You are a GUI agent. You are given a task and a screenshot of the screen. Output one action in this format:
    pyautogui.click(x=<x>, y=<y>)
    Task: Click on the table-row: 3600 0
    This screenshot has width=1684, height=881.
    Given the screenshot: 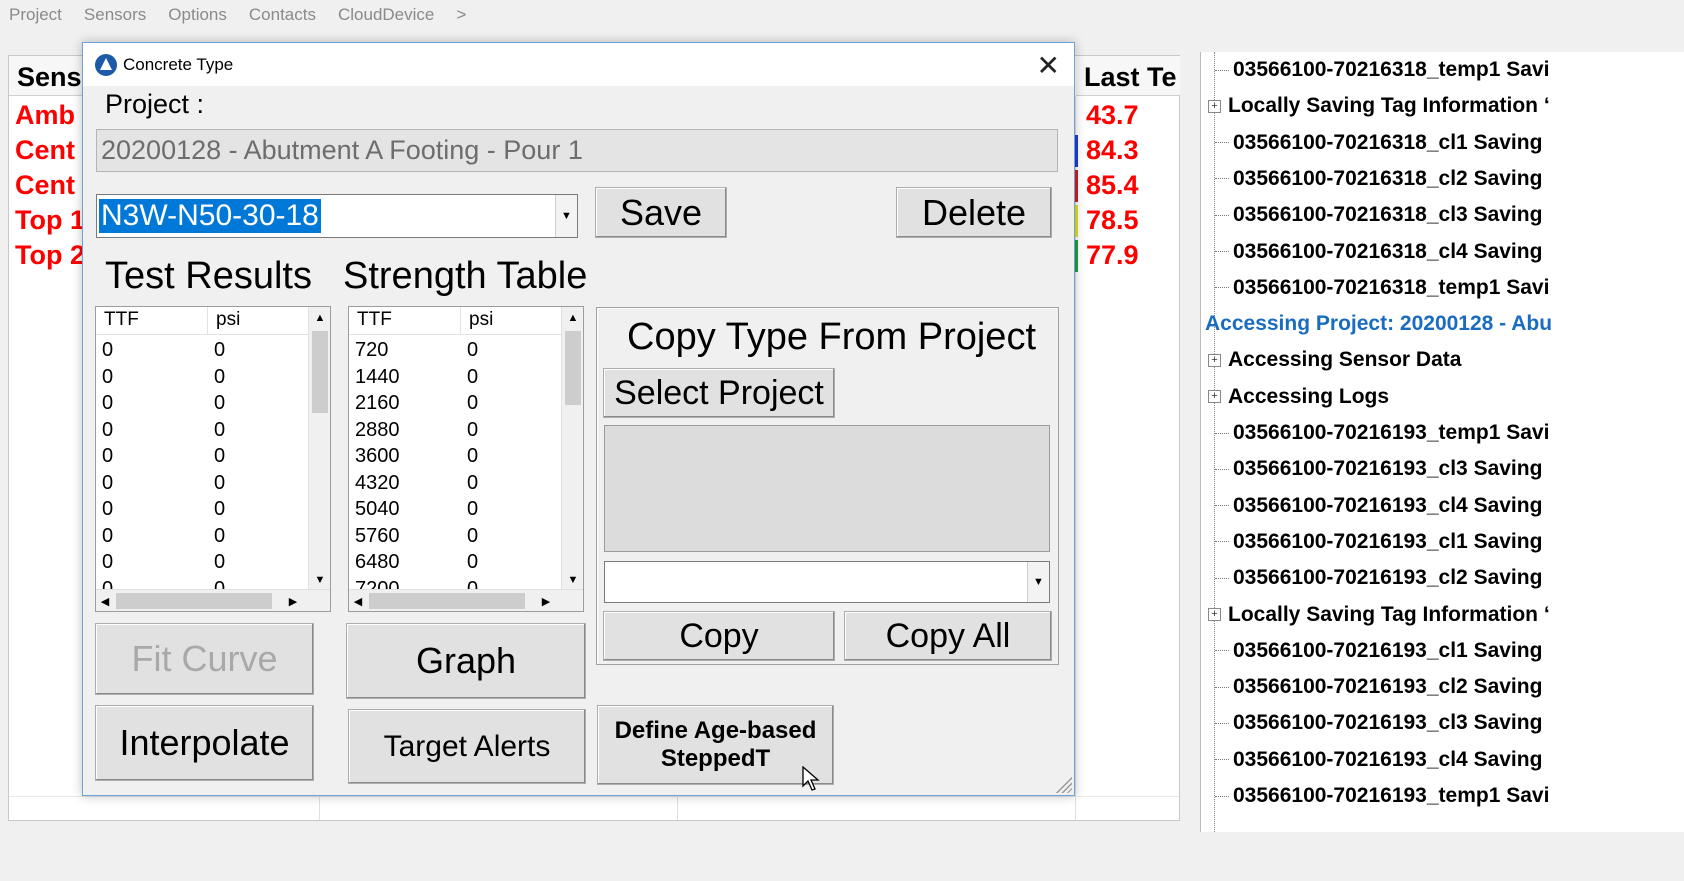 What is the action you would take?
    pyautogui.click(x=455, y=458)
    